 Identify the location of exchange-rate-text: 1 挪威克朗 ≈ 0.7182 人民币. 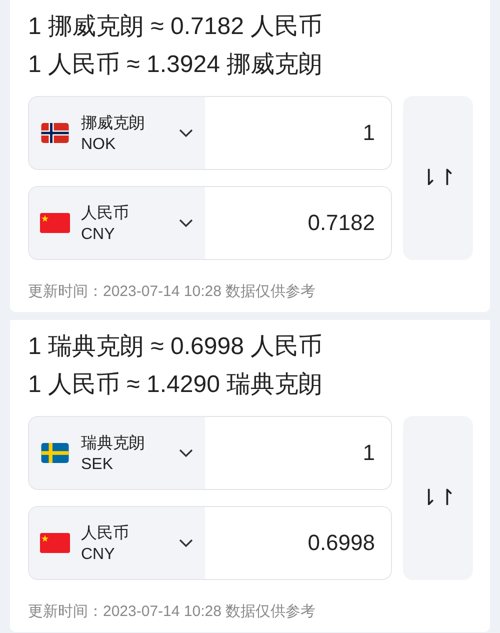
(176, 27).